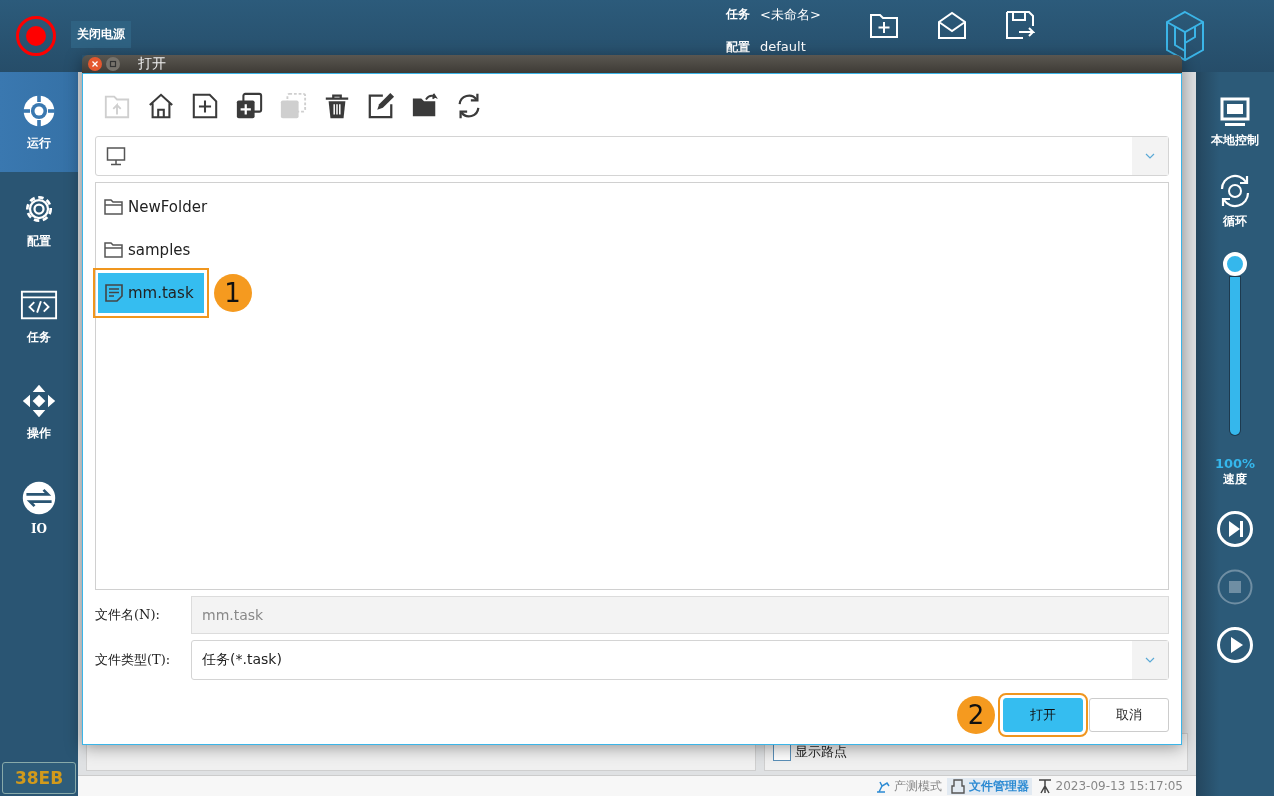 The width and height of the screenshot is (1274, 796). Describe the element at coordinates (783, 47) in the screenshot. I see `config-name: default` at that location.